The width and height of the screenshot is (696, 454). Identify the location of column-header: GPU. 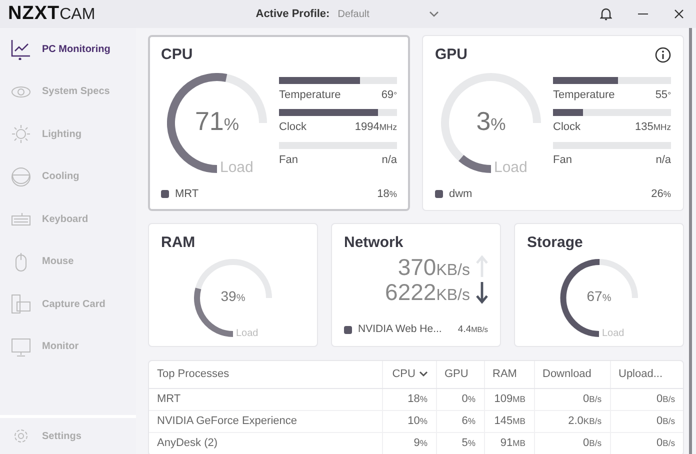
(460, 374).